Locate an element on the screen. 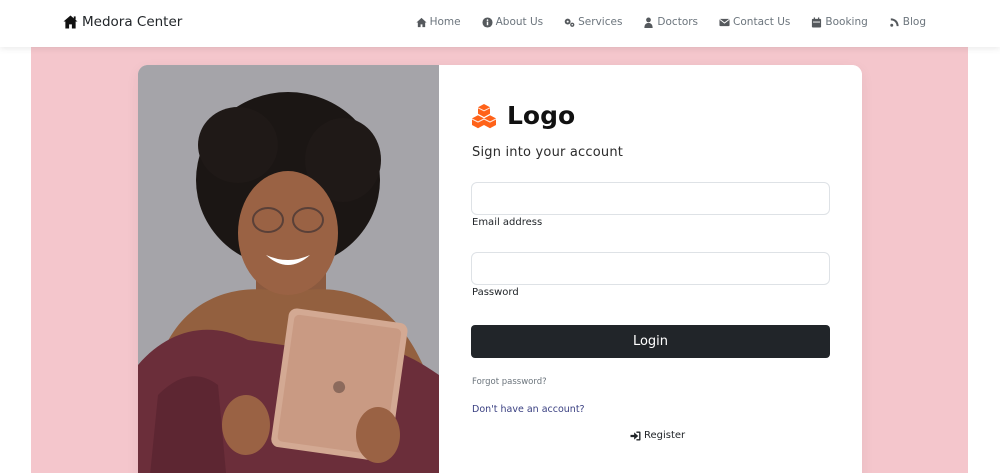 This screenshot has height=473, width=1000. nav-link-services: Services is located at coordinates (593, 22).